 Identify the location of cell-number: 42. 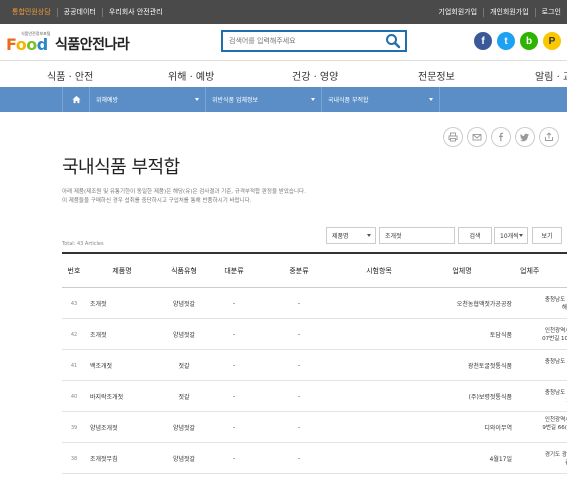
(74, 334).